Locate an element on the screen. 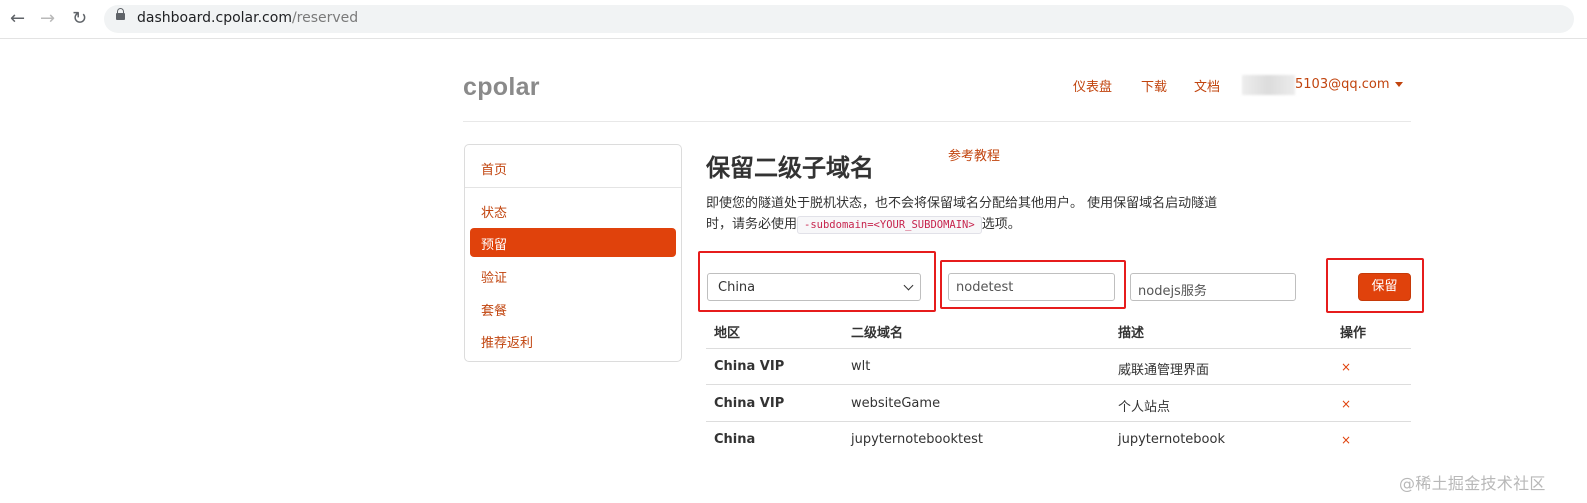 Image resolution: width=1587 pixels, height=503 pixels. description-input-value: nodejs服务 is located at coordinates (1172, 291).